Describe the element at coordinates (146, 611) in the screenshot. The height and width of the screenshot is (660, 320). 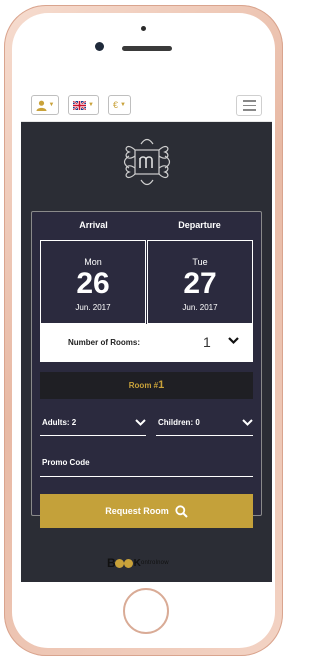
I see `home-button` at that location.